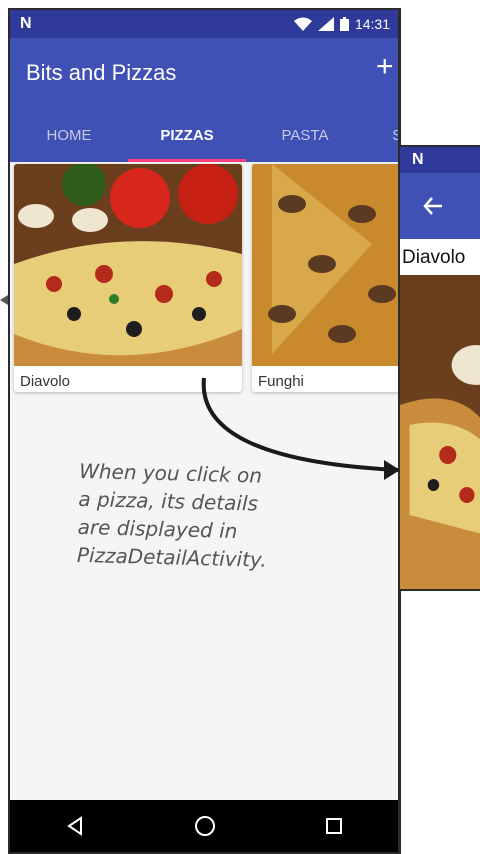  What do you see at coordinates (204, 76) in the screenshot?
I see `app-bar: Bits and Pizzas +` at bounding box center [204, 76].